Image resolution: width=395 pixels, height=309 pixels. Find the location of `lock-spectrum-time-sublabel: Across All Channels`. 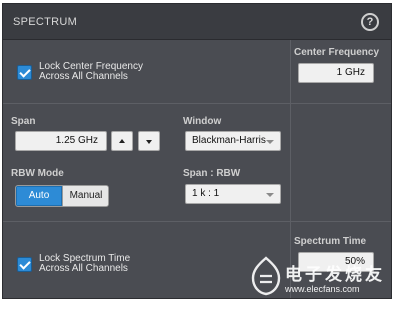

lock-spectrum-time-sublabel: Across All Channels is located at coordinates (83, 268).